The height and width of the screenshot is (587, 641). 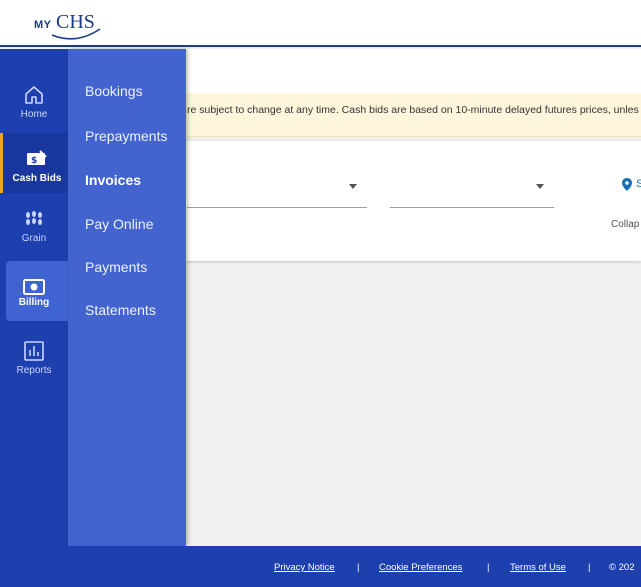 I want to click on cookie-preferences-link: Cookie Preferences, so click(x=420, y=567).